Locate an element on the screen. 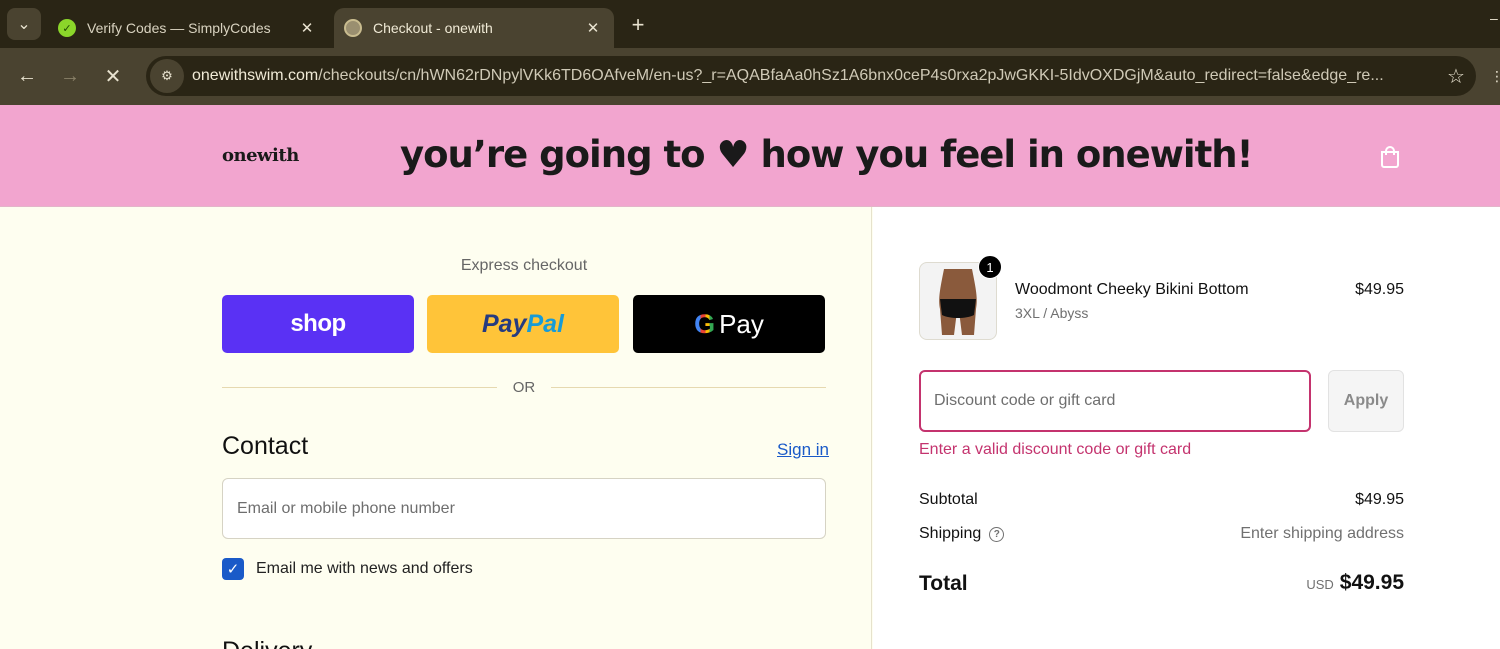 The height and width of the screenshot is (649, 1500). site-info-icon: ⚙ is located at coordinates (167, 76).